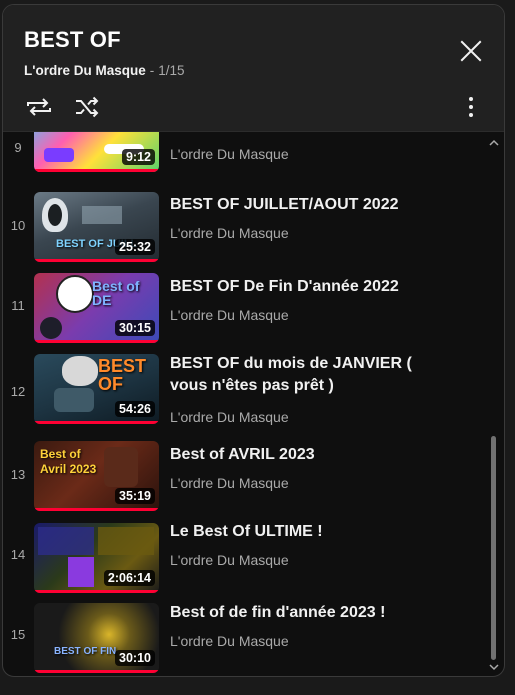  I want to click on thumbnail-text: Best of Avril 2023, so click(68, 461).